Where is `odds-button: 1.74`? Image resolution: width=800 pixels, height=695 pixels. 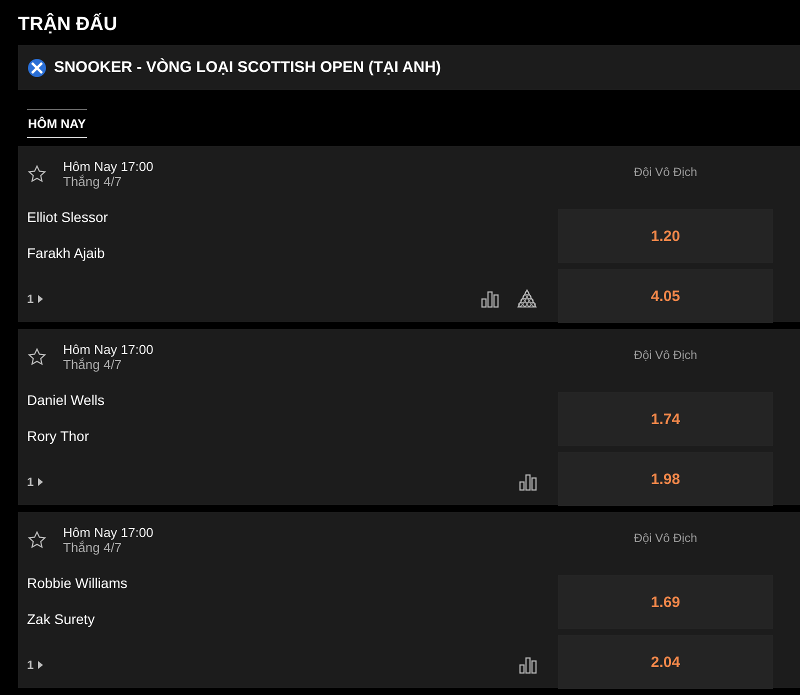
odds-button: 1.74 is located at coordinates (665, 419).